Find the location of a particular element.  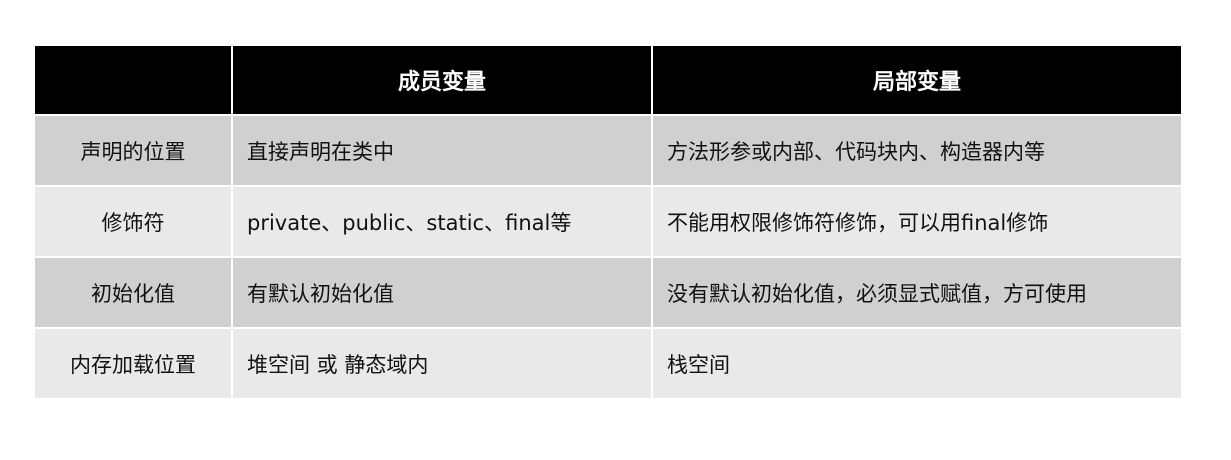

header-member-variable: 成员变量 is located at coordinates (442, 80).